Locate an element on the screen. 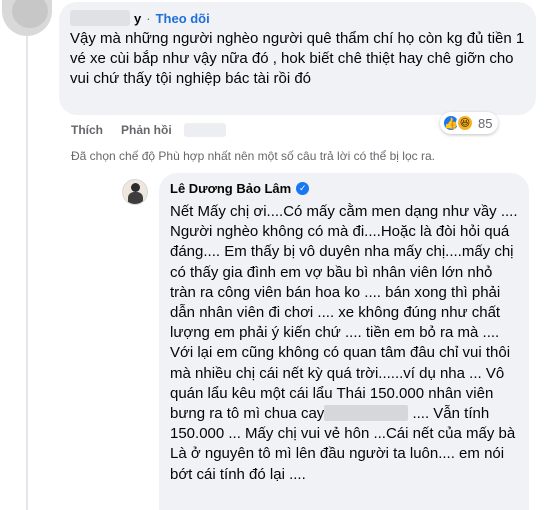 Image resolution: width=554 pixels, height=510 pixels. follow-button: Theo dõi is located at coordinates (183, 18).